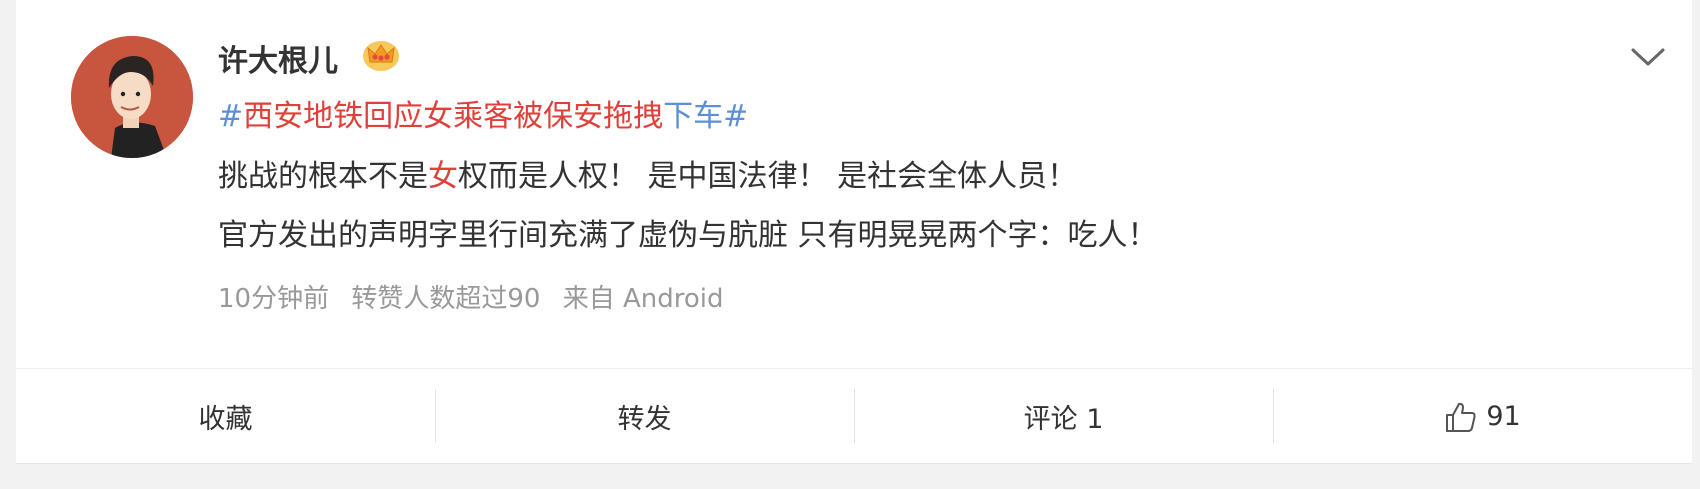 The image size is (1700, 489). What do you see at coordinates (323, 176) in the screenshot?
I see `line1-before: 挑战的根本不是` at bounding box center [323, 176].